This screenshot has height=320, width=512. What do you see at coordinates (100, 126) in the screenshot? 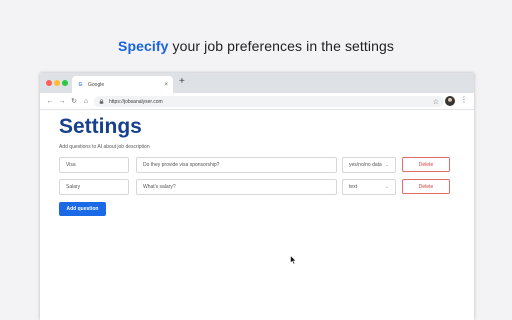
I see `page-title: Settings` at bounding box center [100, 126].